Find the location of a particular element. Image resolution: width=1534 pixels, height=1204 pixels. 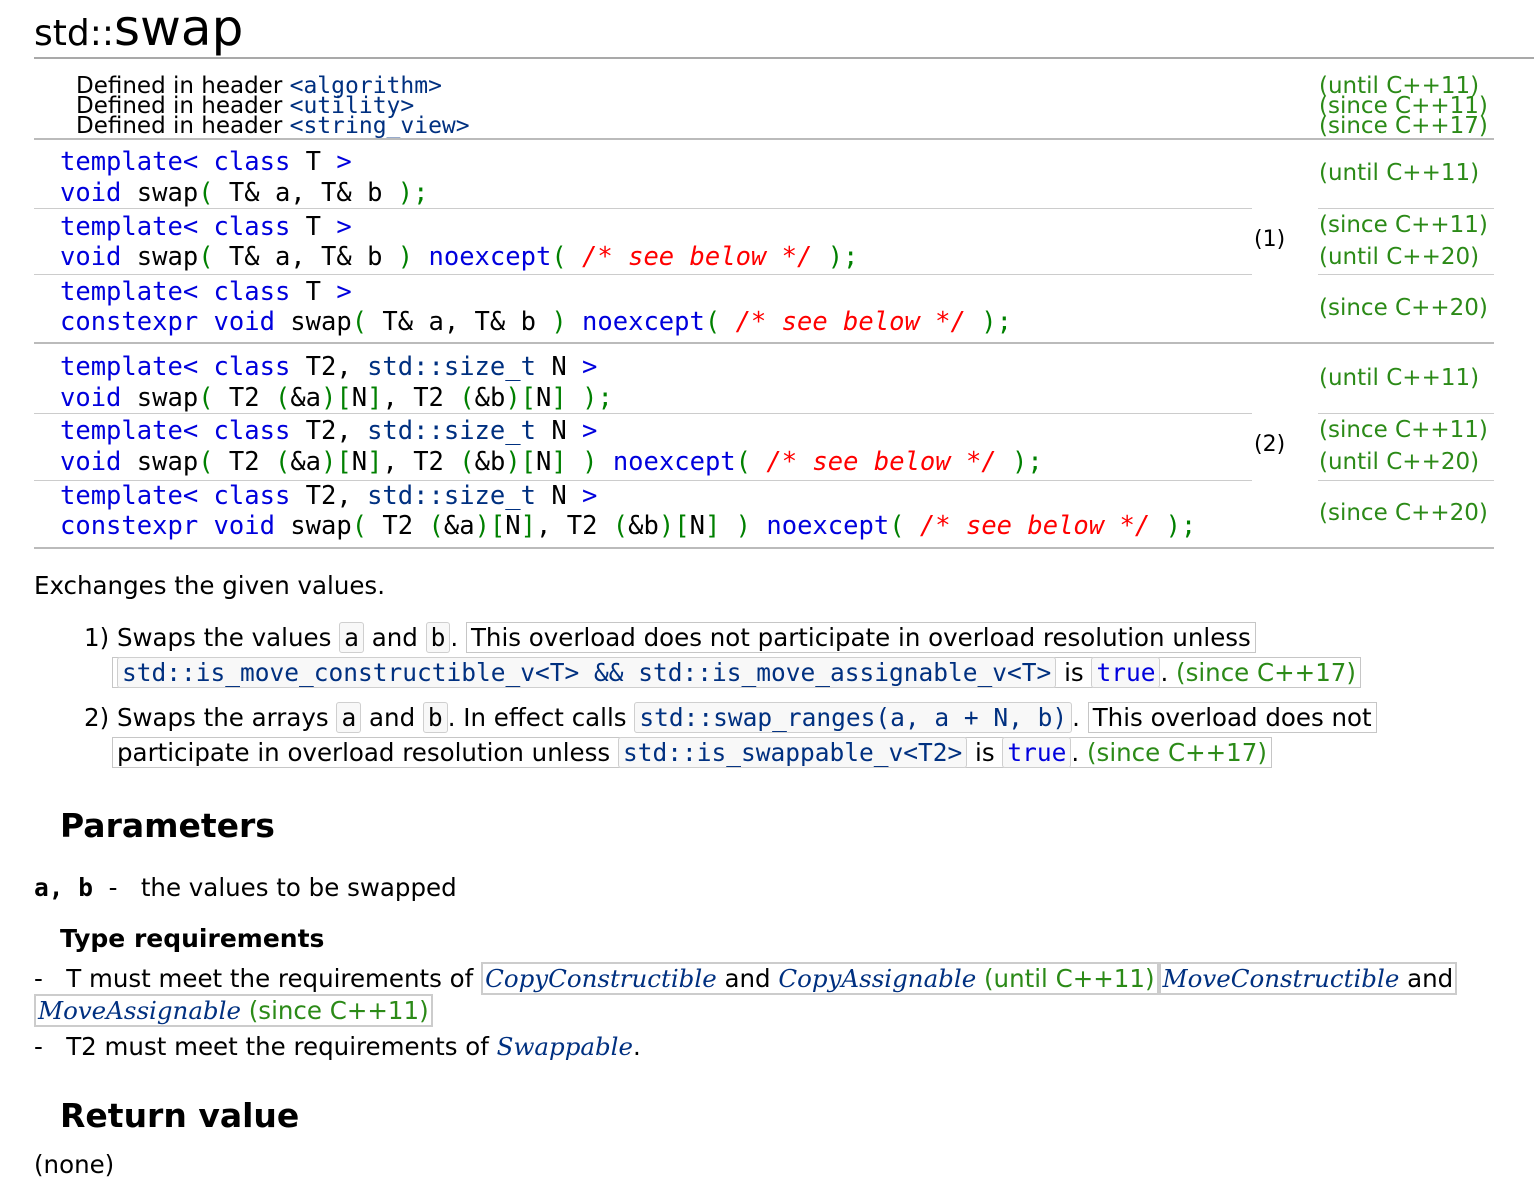

parameter-row: a, b - the values to be swapped is located at coordinates (245, 887).